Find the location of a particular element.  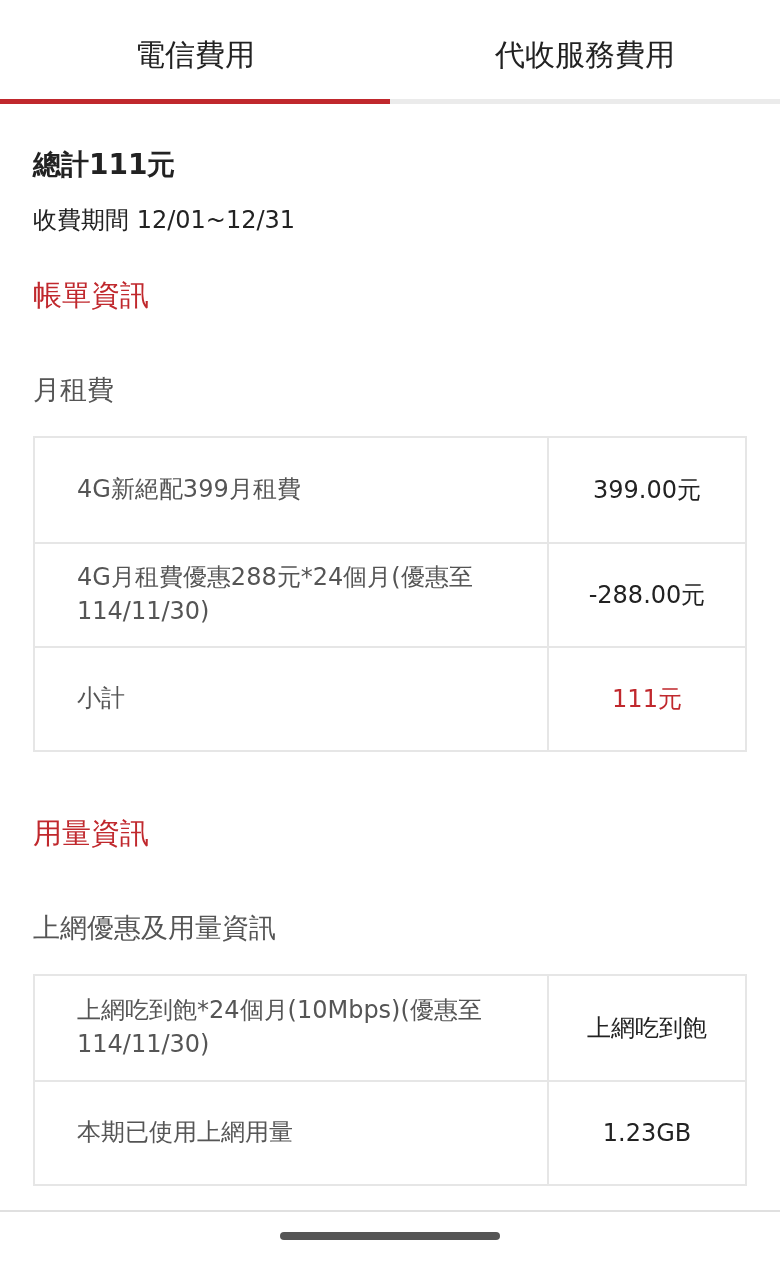

item-cell: 小計 is located at coordinates (292, 699).